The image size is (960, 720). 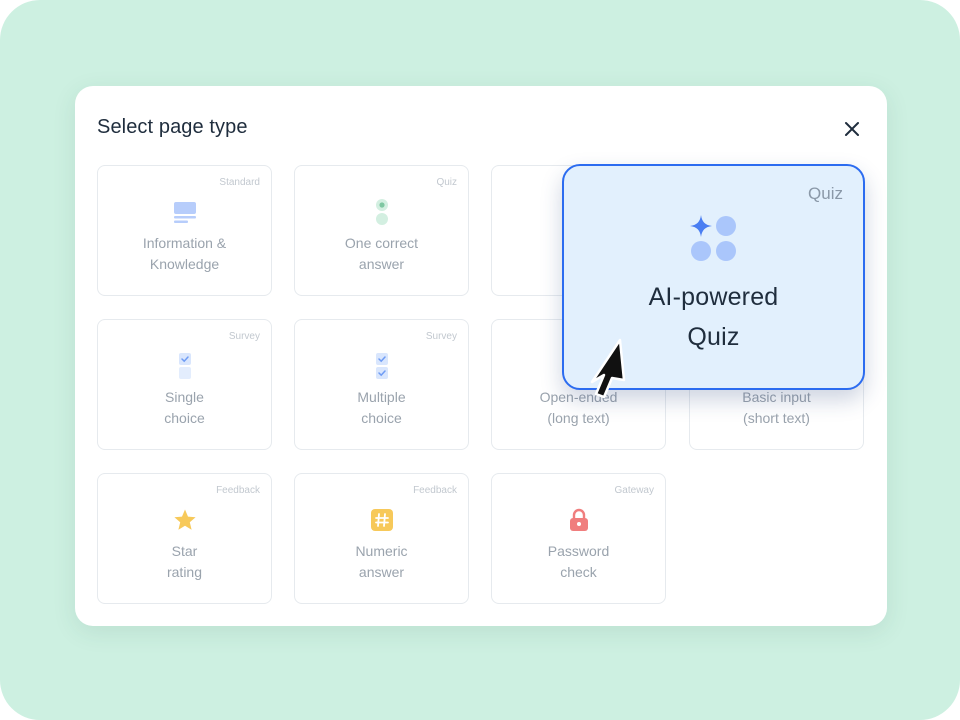 What do you see at coordinates (578, 417) in the screenshot?
I see `card-label-line2: (long text)` at bounding box center [578, 417].